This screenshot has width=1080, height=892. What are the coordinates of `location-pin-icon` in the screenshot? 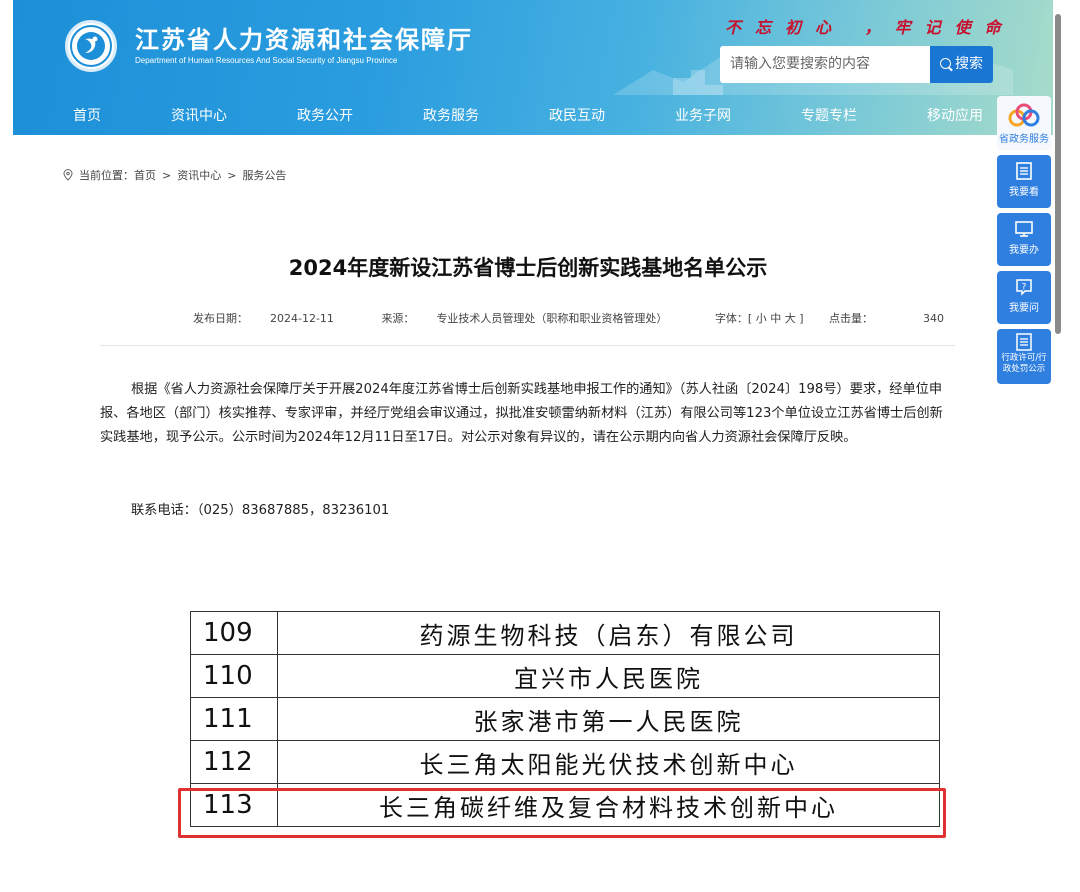 It's located at (68, 175).